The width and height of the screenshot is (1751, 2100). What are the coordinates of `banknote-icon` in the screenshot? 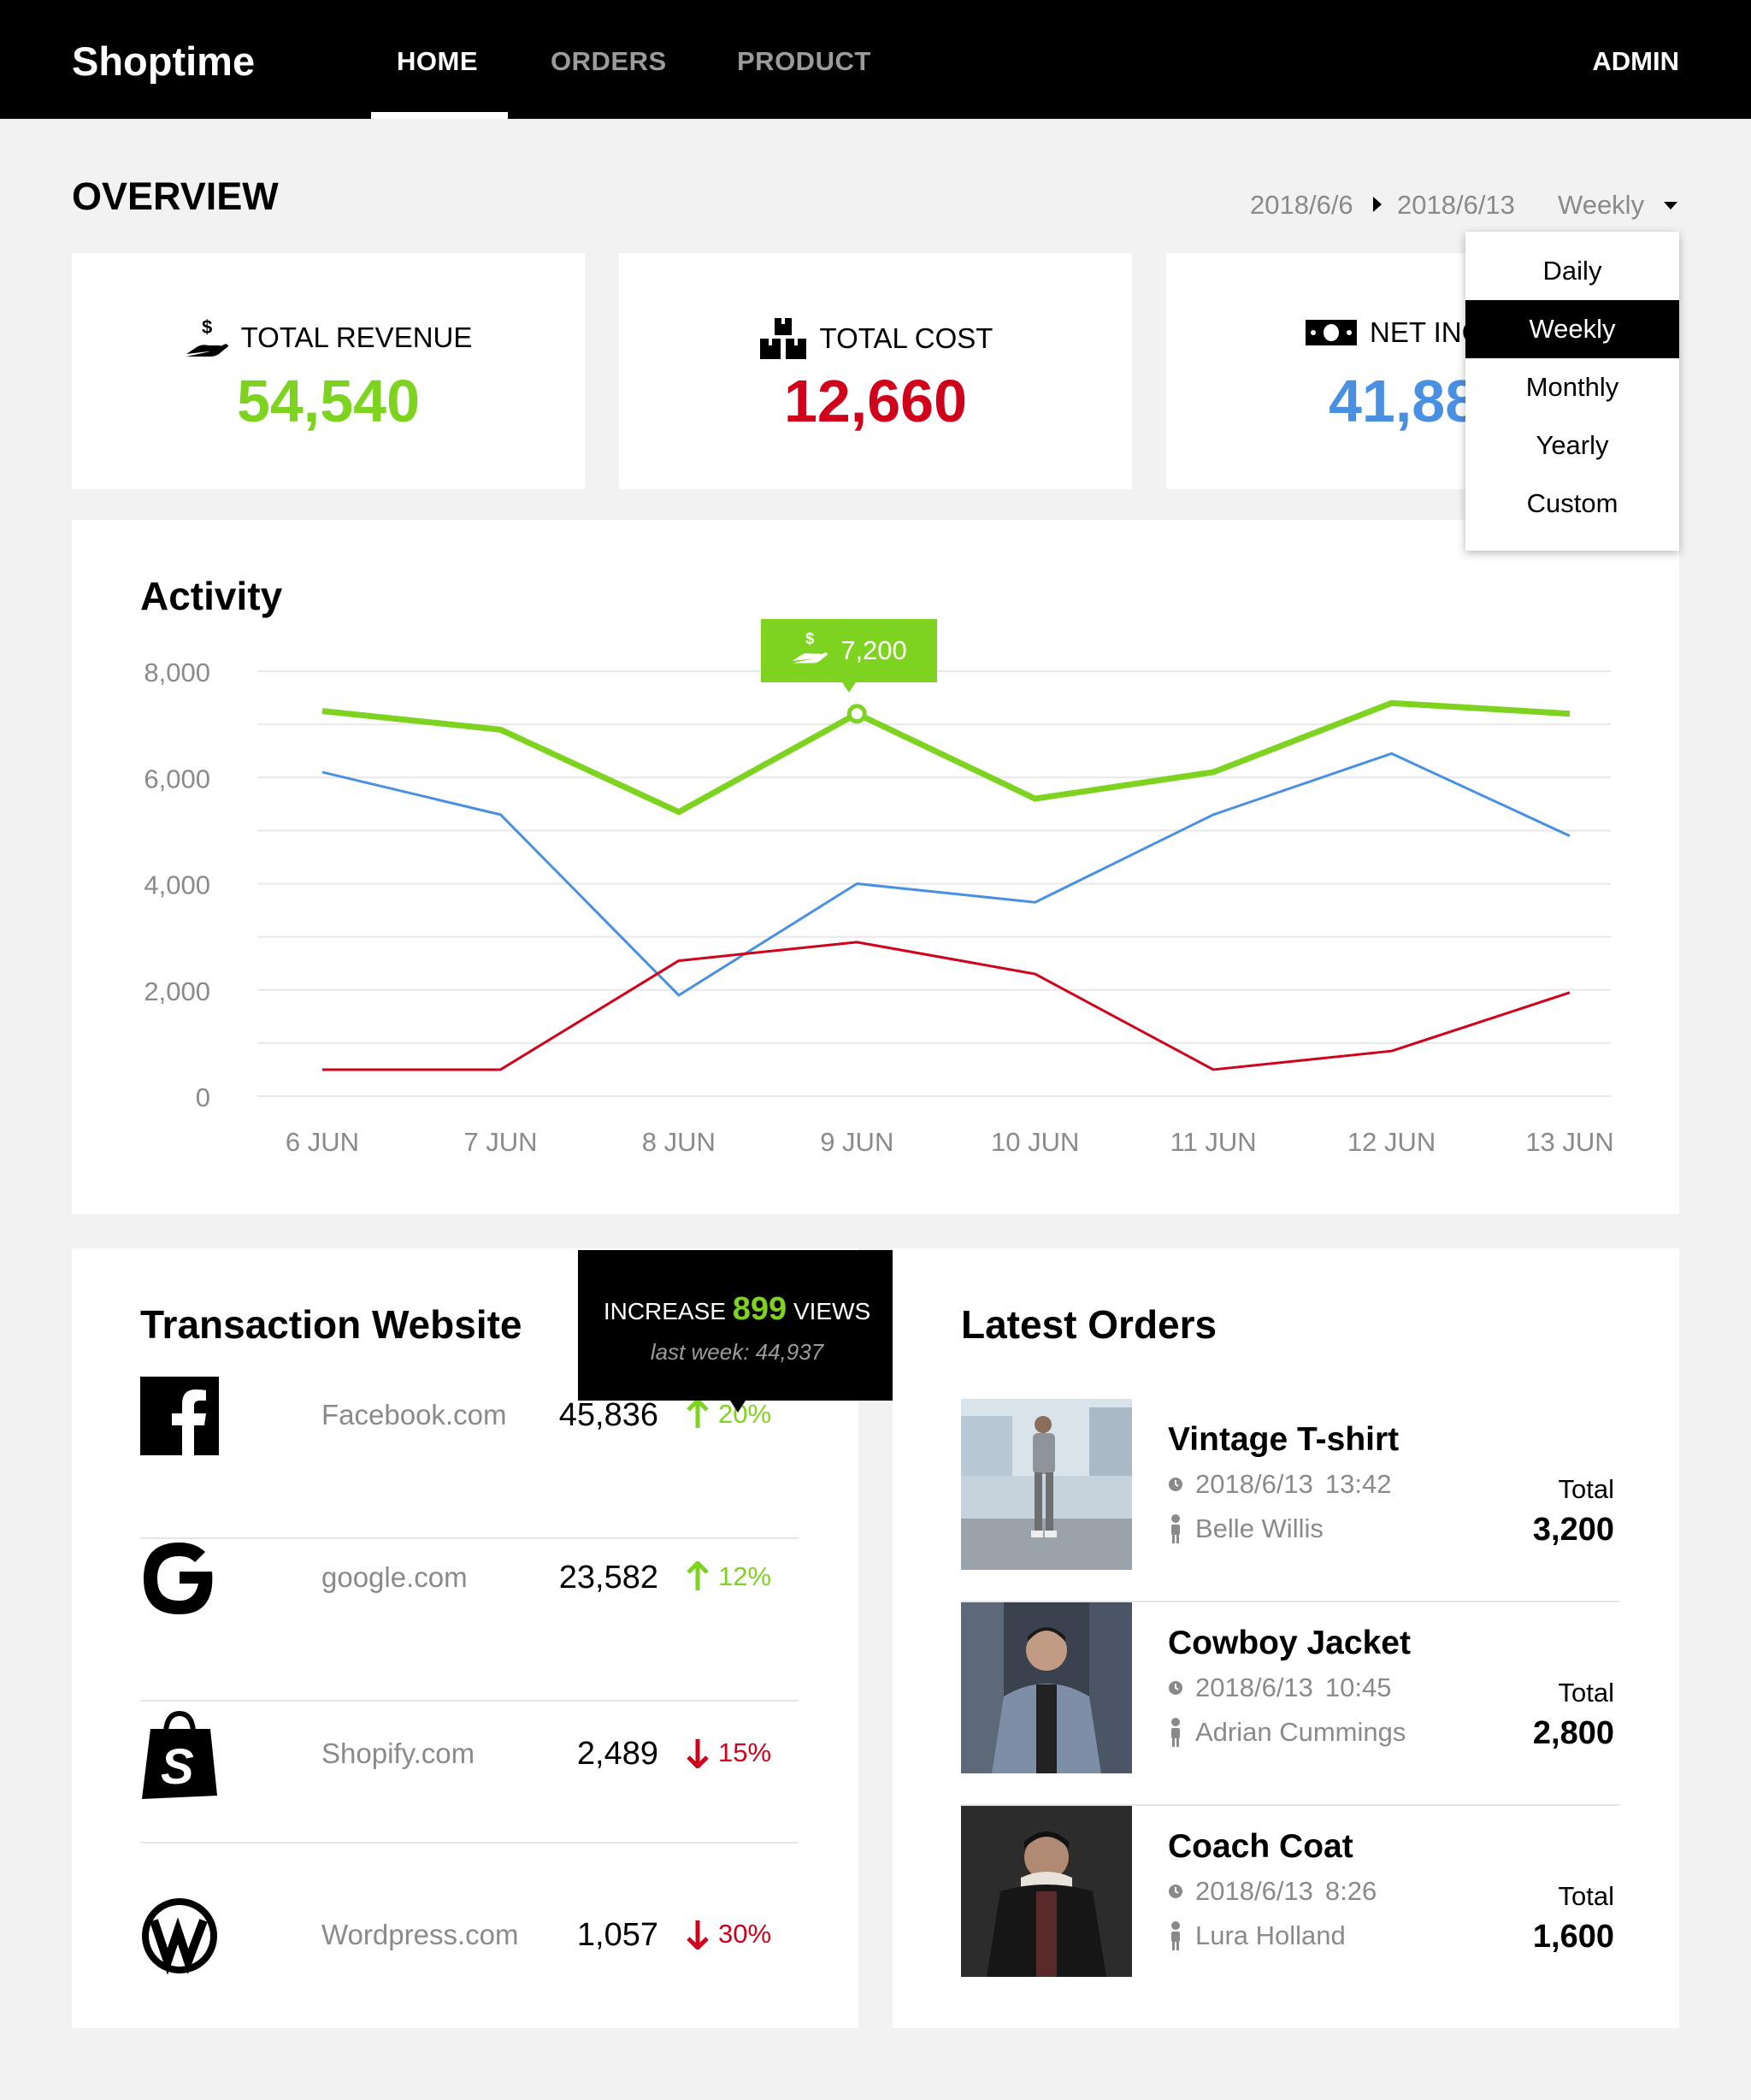 It's located at (1331, 332).